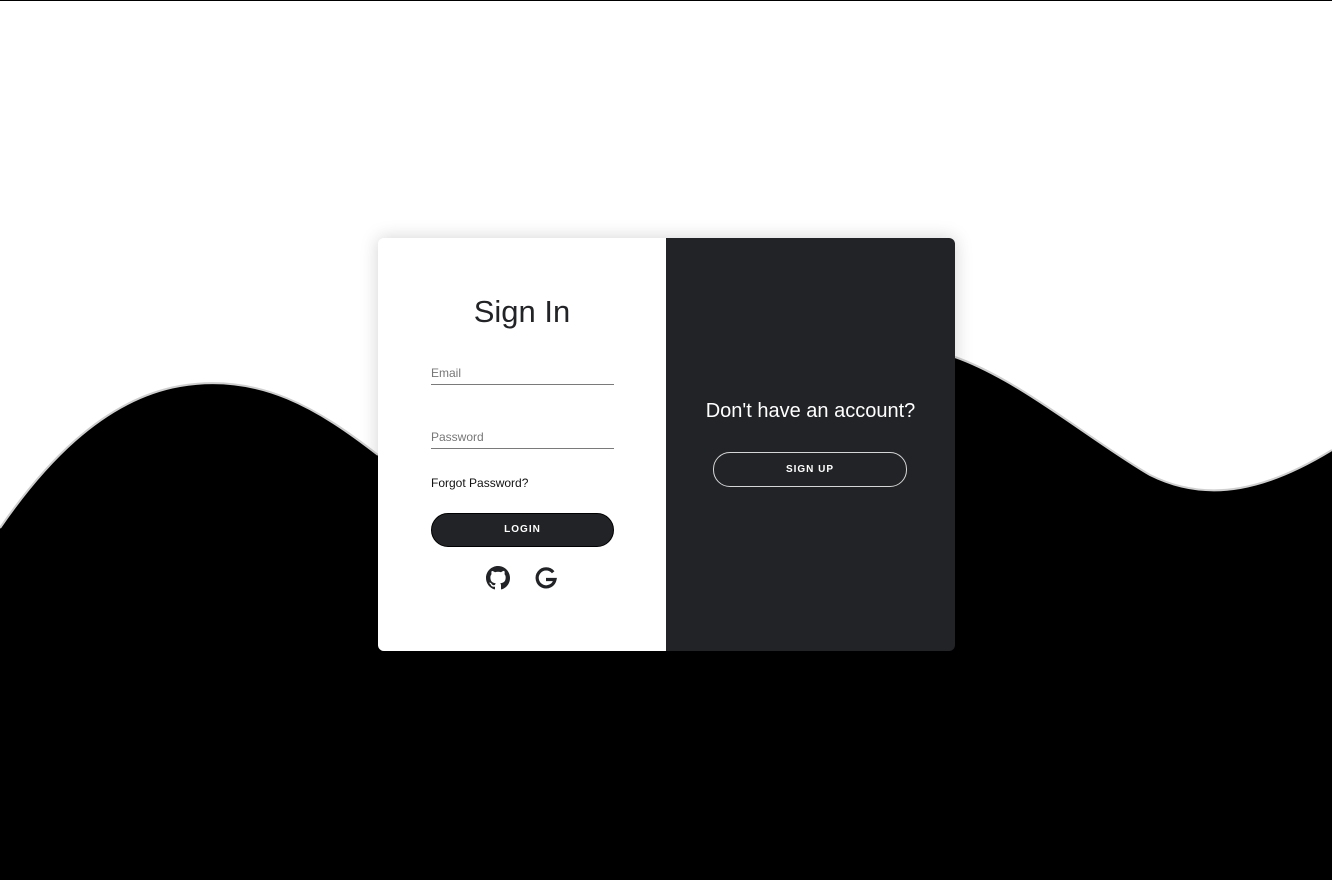 The height and width of the screenshot is (880, 1332). I want to click on password-input, so click(522, 437).